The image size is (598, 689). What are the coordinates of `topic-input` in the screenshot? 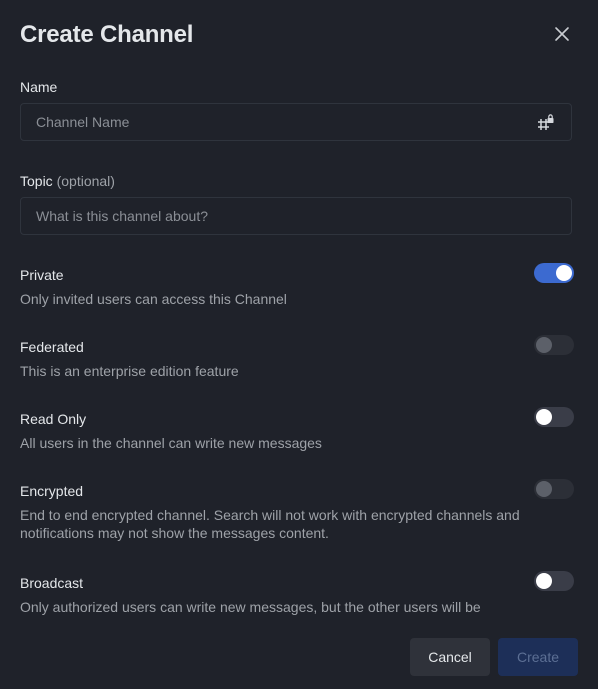 It's located at (296, 216).